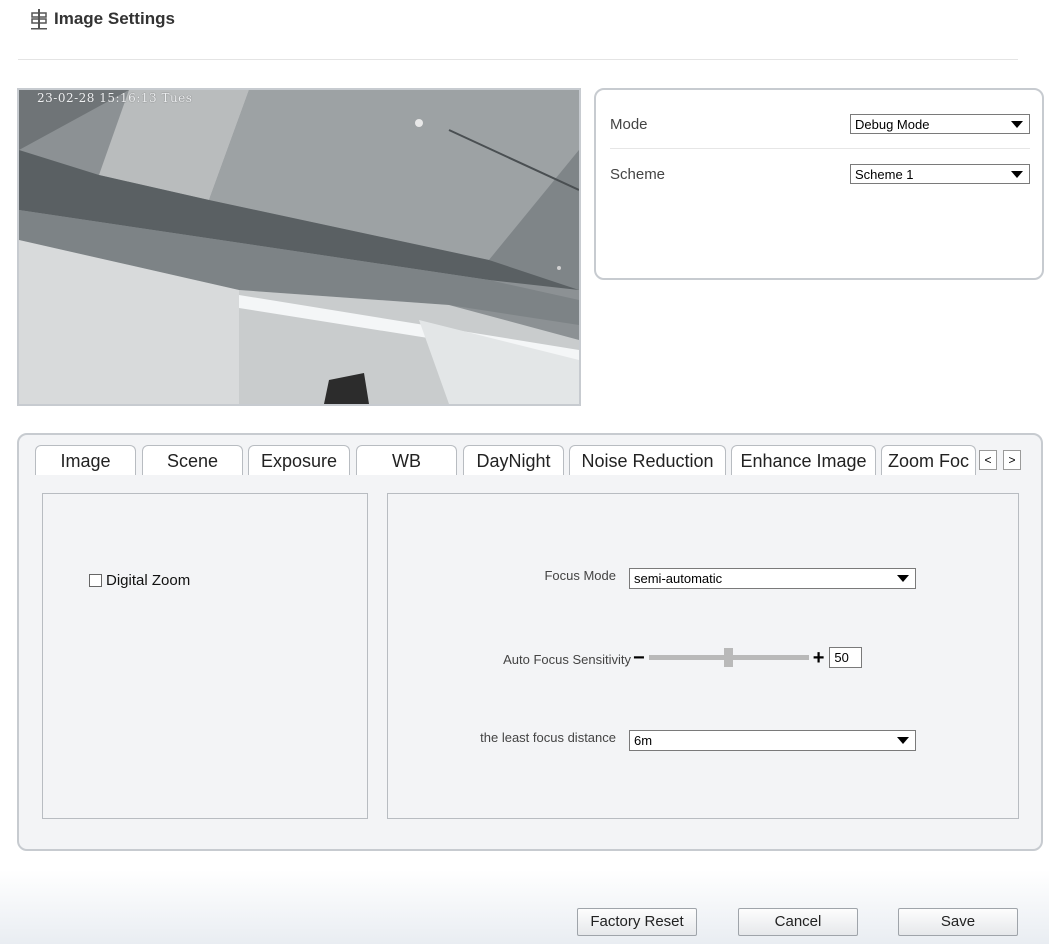 The height and width of the screenshot is (944, 1049). Describe the element at coordinates (637, 922) in the screenshot. I see `factory-reset-button: Factory Reset` at that location.